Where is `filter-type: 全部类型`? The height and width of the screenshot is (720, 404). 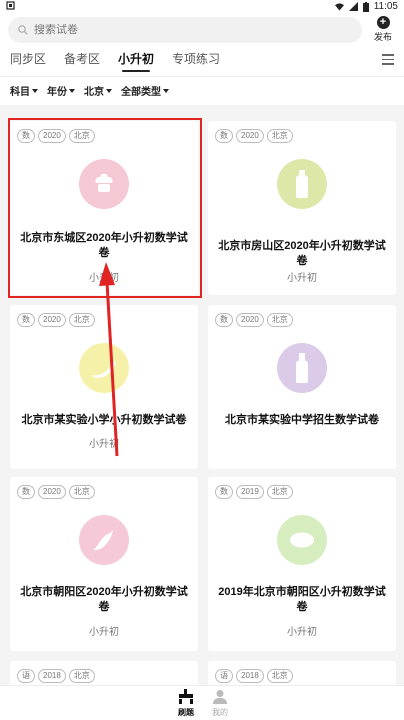 filter-type: 全部类型 is located at coordinates (145, 90).